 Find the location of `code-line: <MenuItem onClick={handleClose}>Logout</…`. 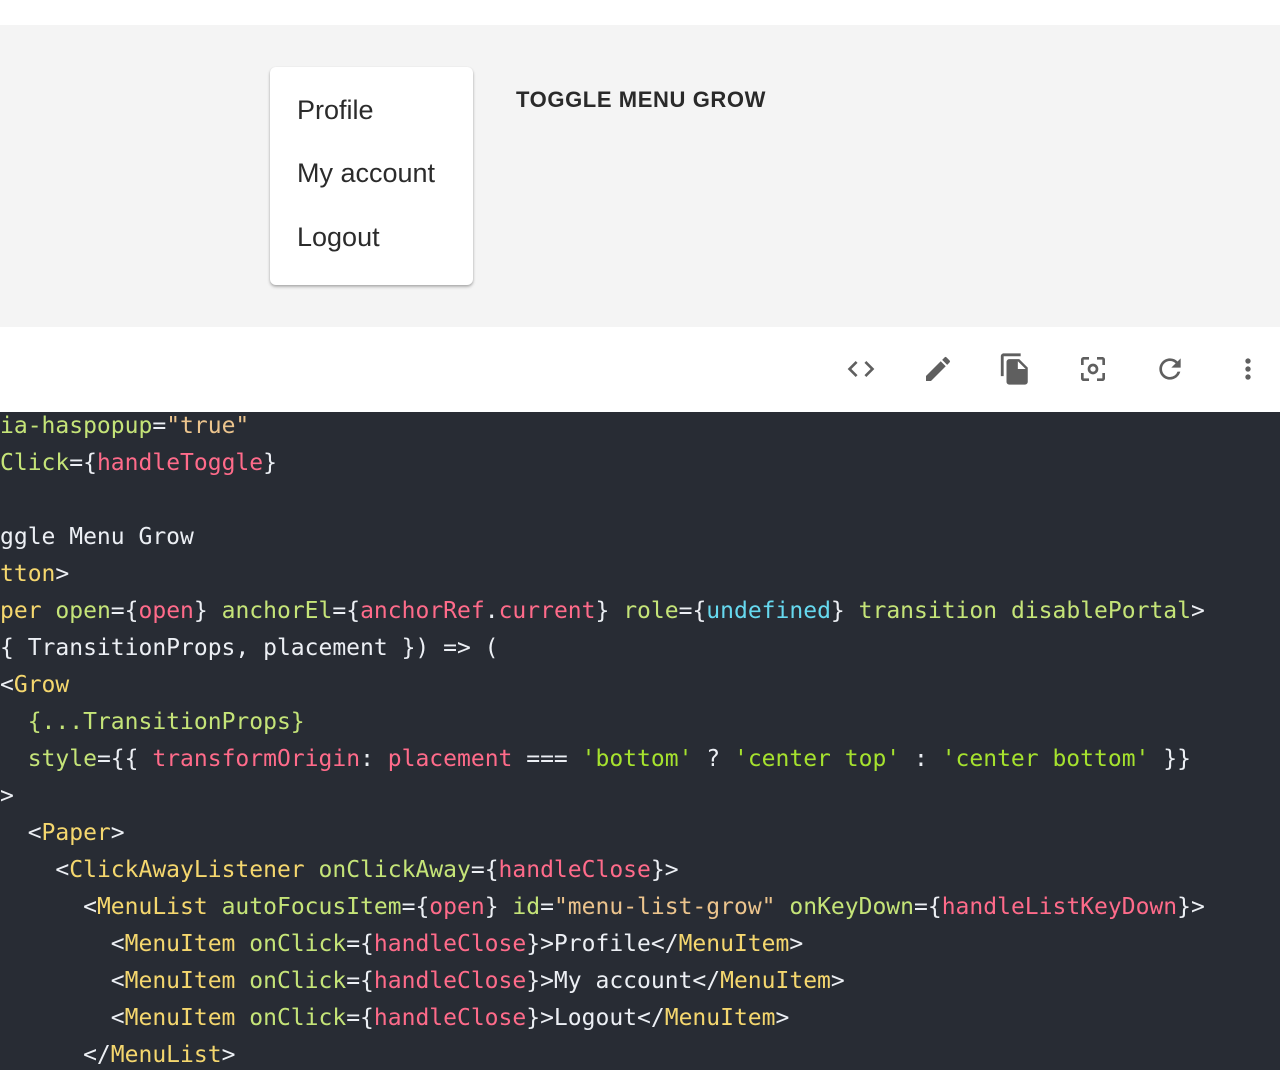

code-line: <MenuItem onClick={handleClose}>Logout</… is located at coordinates (395, 1018).